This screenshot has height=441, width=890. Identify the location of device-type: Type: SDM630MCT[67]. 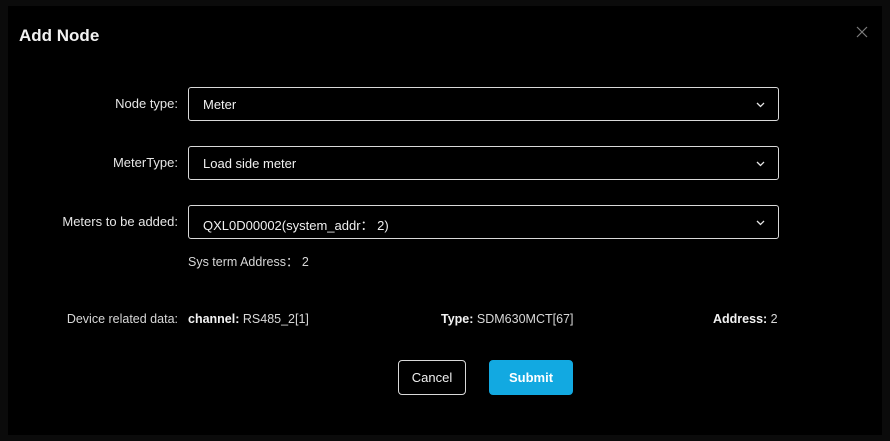
(507, 319).